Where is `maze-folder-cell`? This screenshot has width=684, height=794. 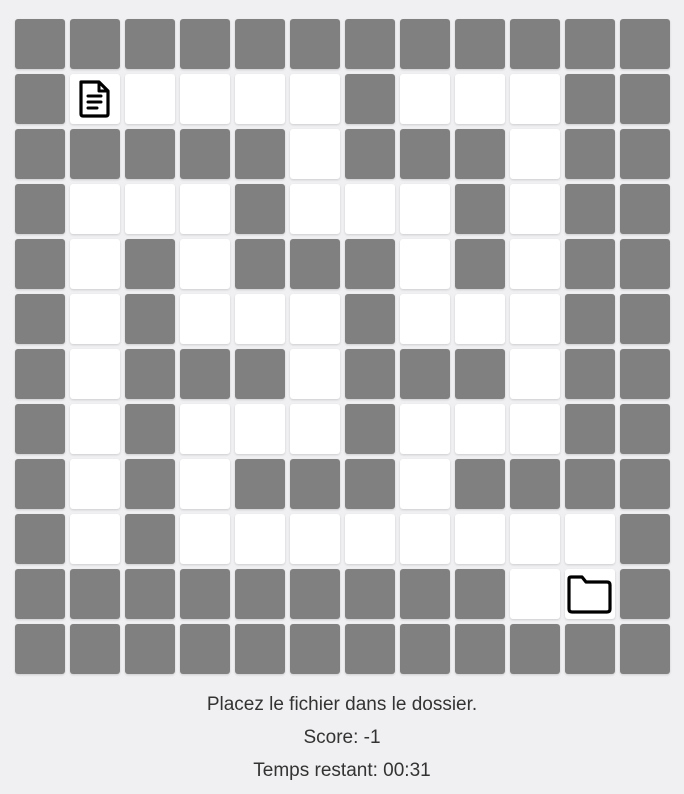 maze-folder-cell is located at coordinates (590, 594).